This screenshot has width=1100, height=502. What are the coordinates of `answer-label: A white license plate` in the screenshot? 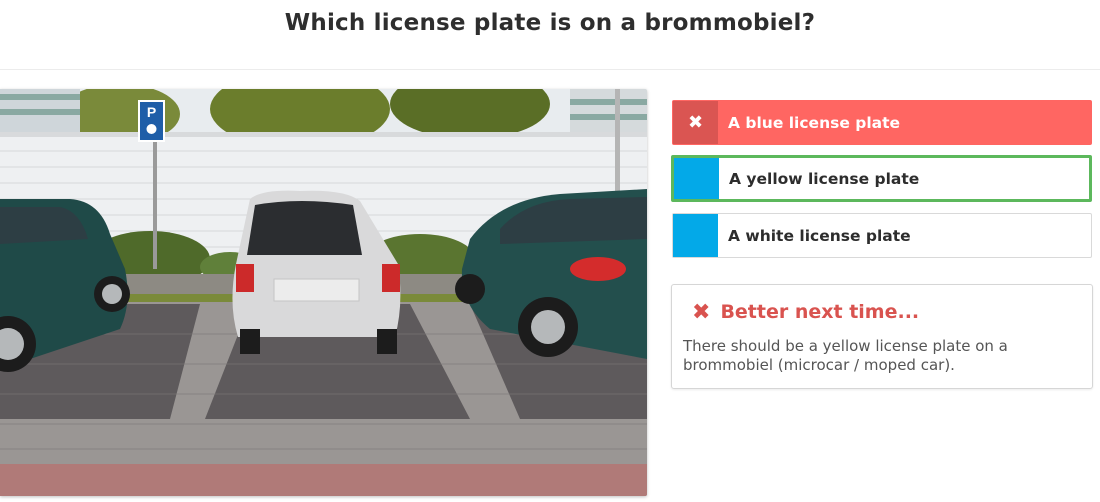 It's located at (819, 235).